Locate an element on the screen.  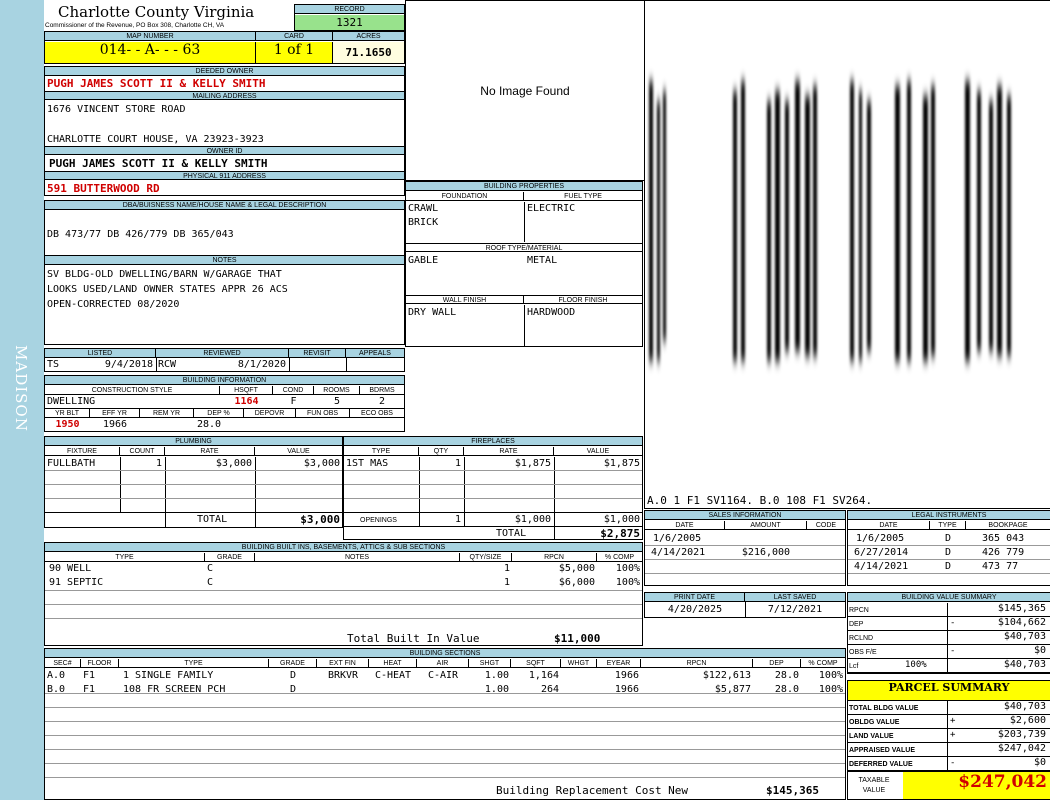
photo-area: No Image Found is located at coordinates (525, 90).